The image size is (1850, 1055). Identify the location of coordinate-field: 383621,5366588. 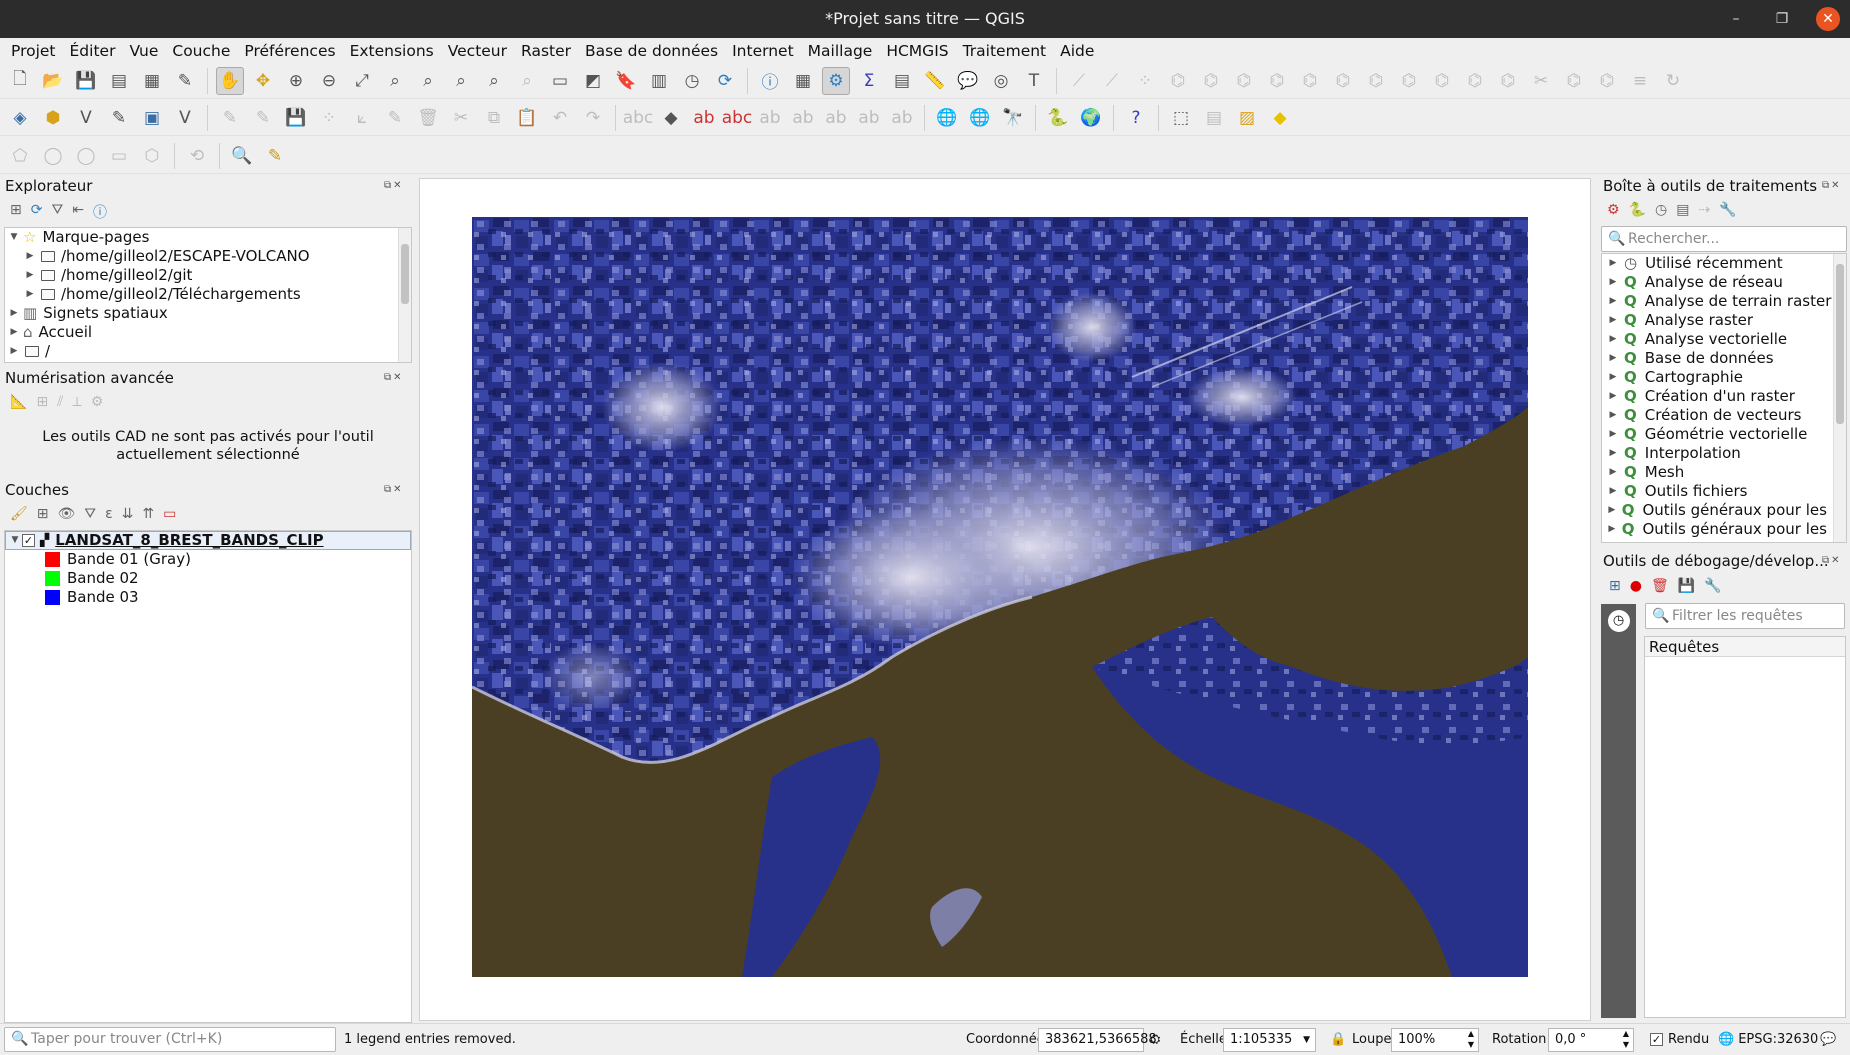
(1097, 1040).